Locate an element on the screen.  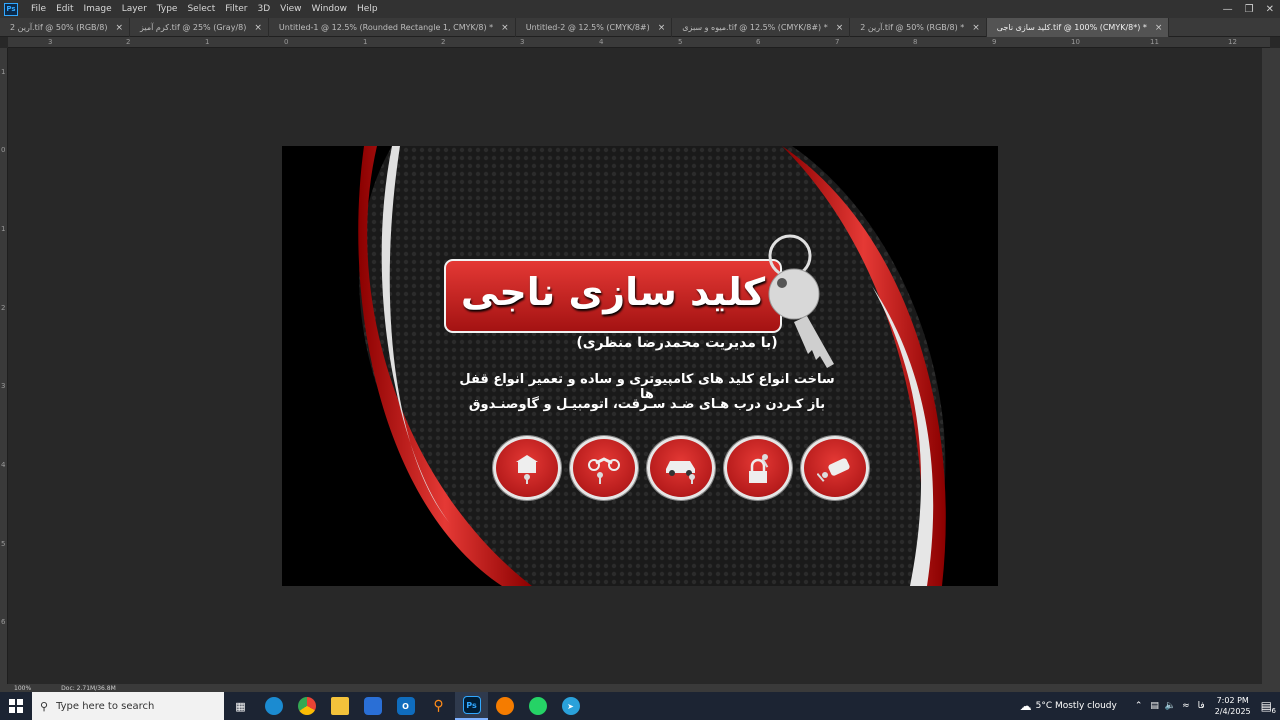
search-app-icon: ⚲ is located at coordinates (438, 706).